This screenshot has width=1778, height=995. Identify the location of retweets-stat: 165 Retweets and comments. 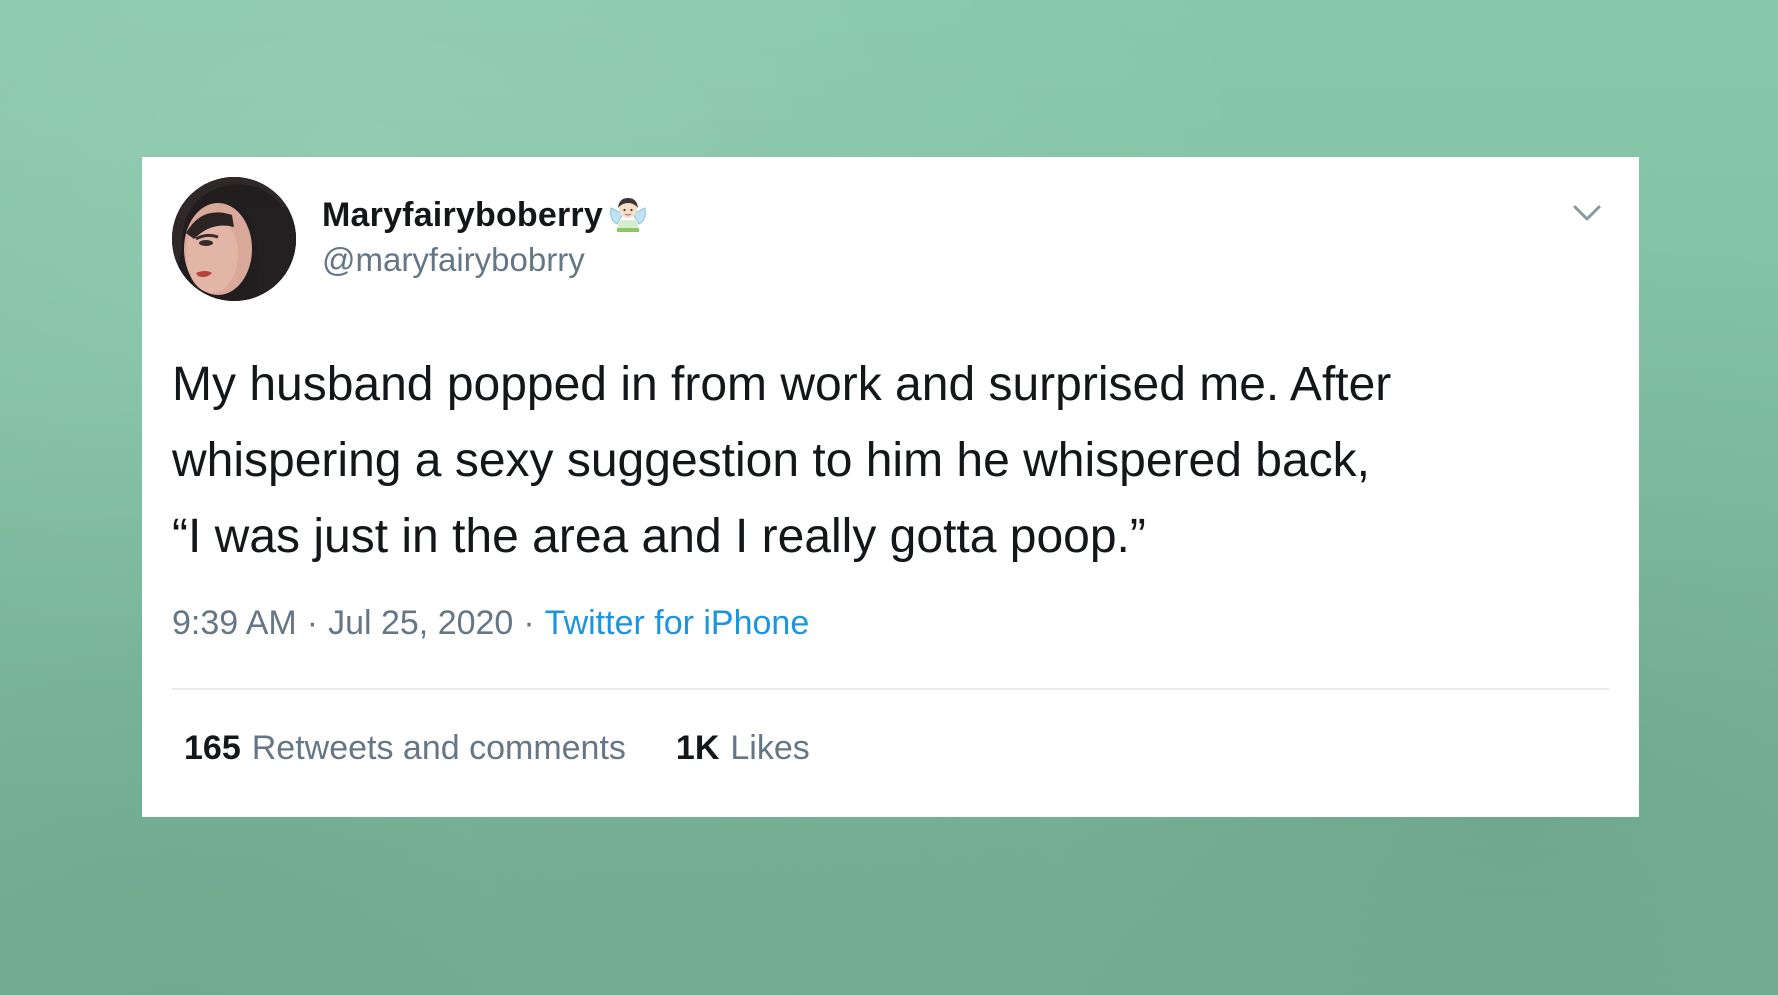
(405, 748).